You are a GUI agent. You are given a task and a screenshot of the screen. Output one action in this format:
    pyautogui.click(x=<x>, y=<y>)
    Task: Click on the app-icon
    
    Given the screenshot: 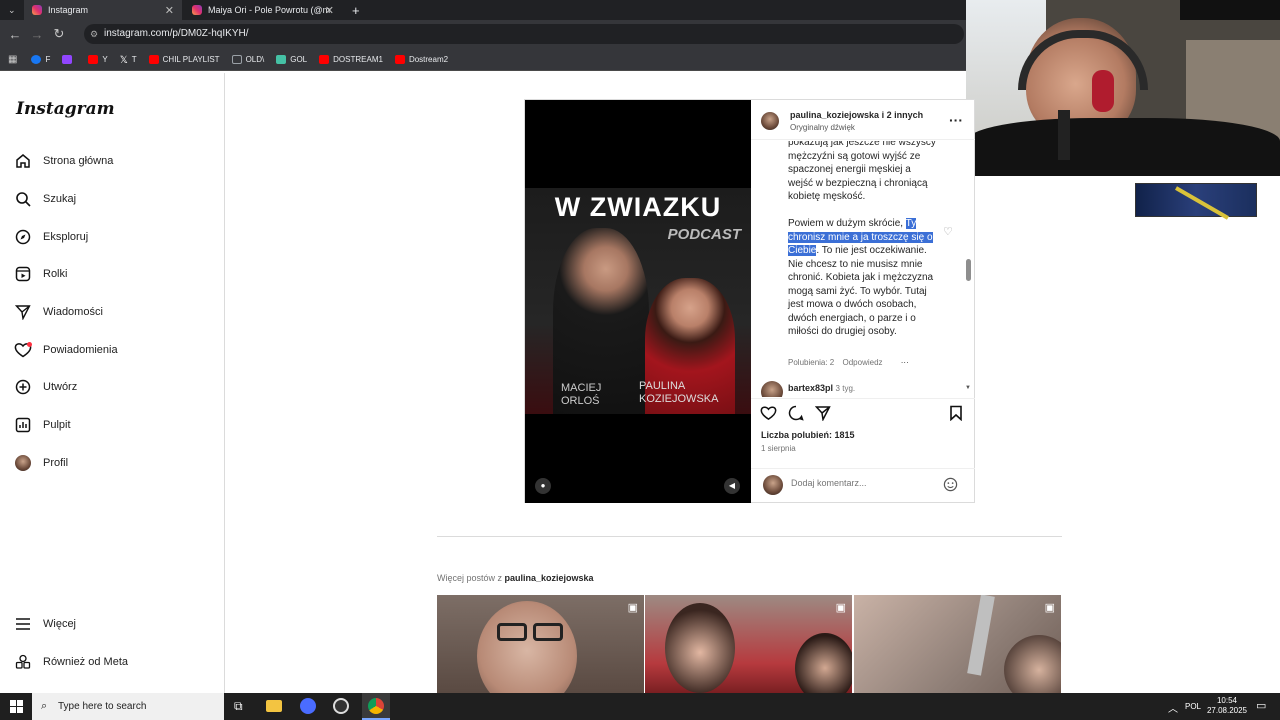 What is the action you would take?
    pyautogui.click(x=308, y=706)
    